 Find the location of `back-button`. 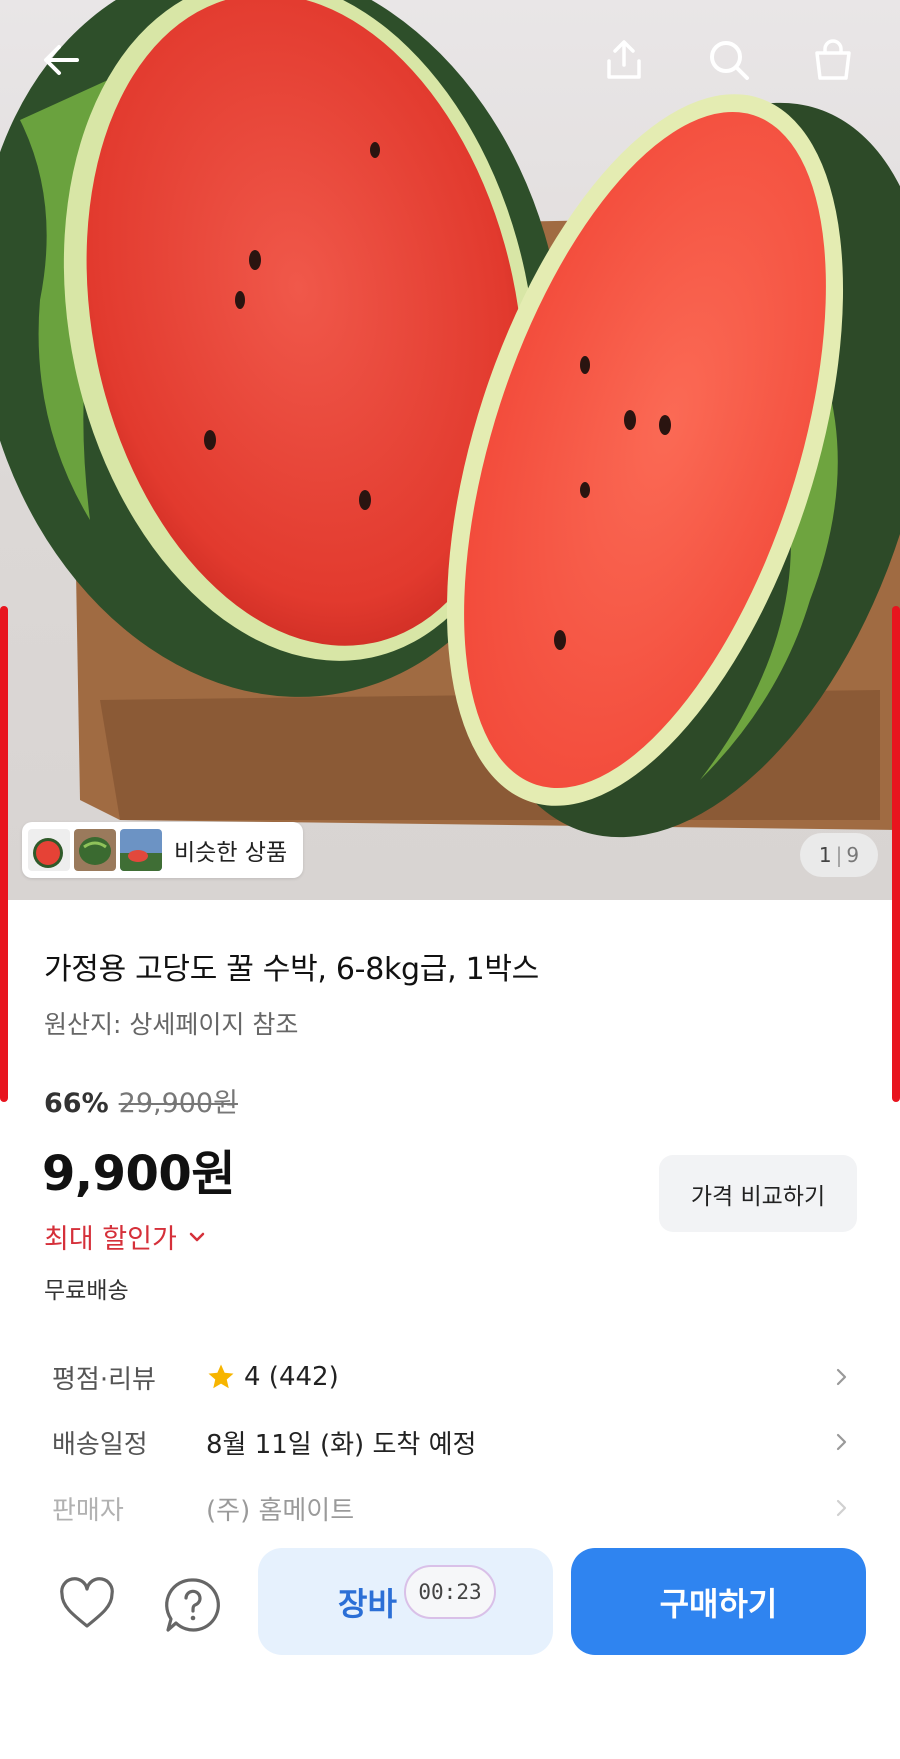

back-button is located at coordinates (62, 60).